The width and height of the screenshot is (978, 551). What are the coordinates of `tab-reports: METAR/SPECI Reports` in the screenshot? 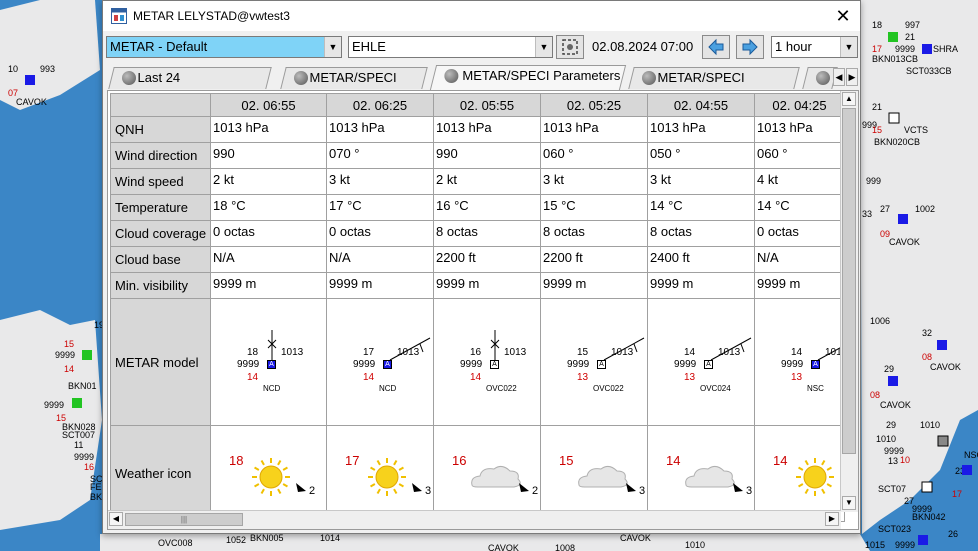 It's located at (714, 86).